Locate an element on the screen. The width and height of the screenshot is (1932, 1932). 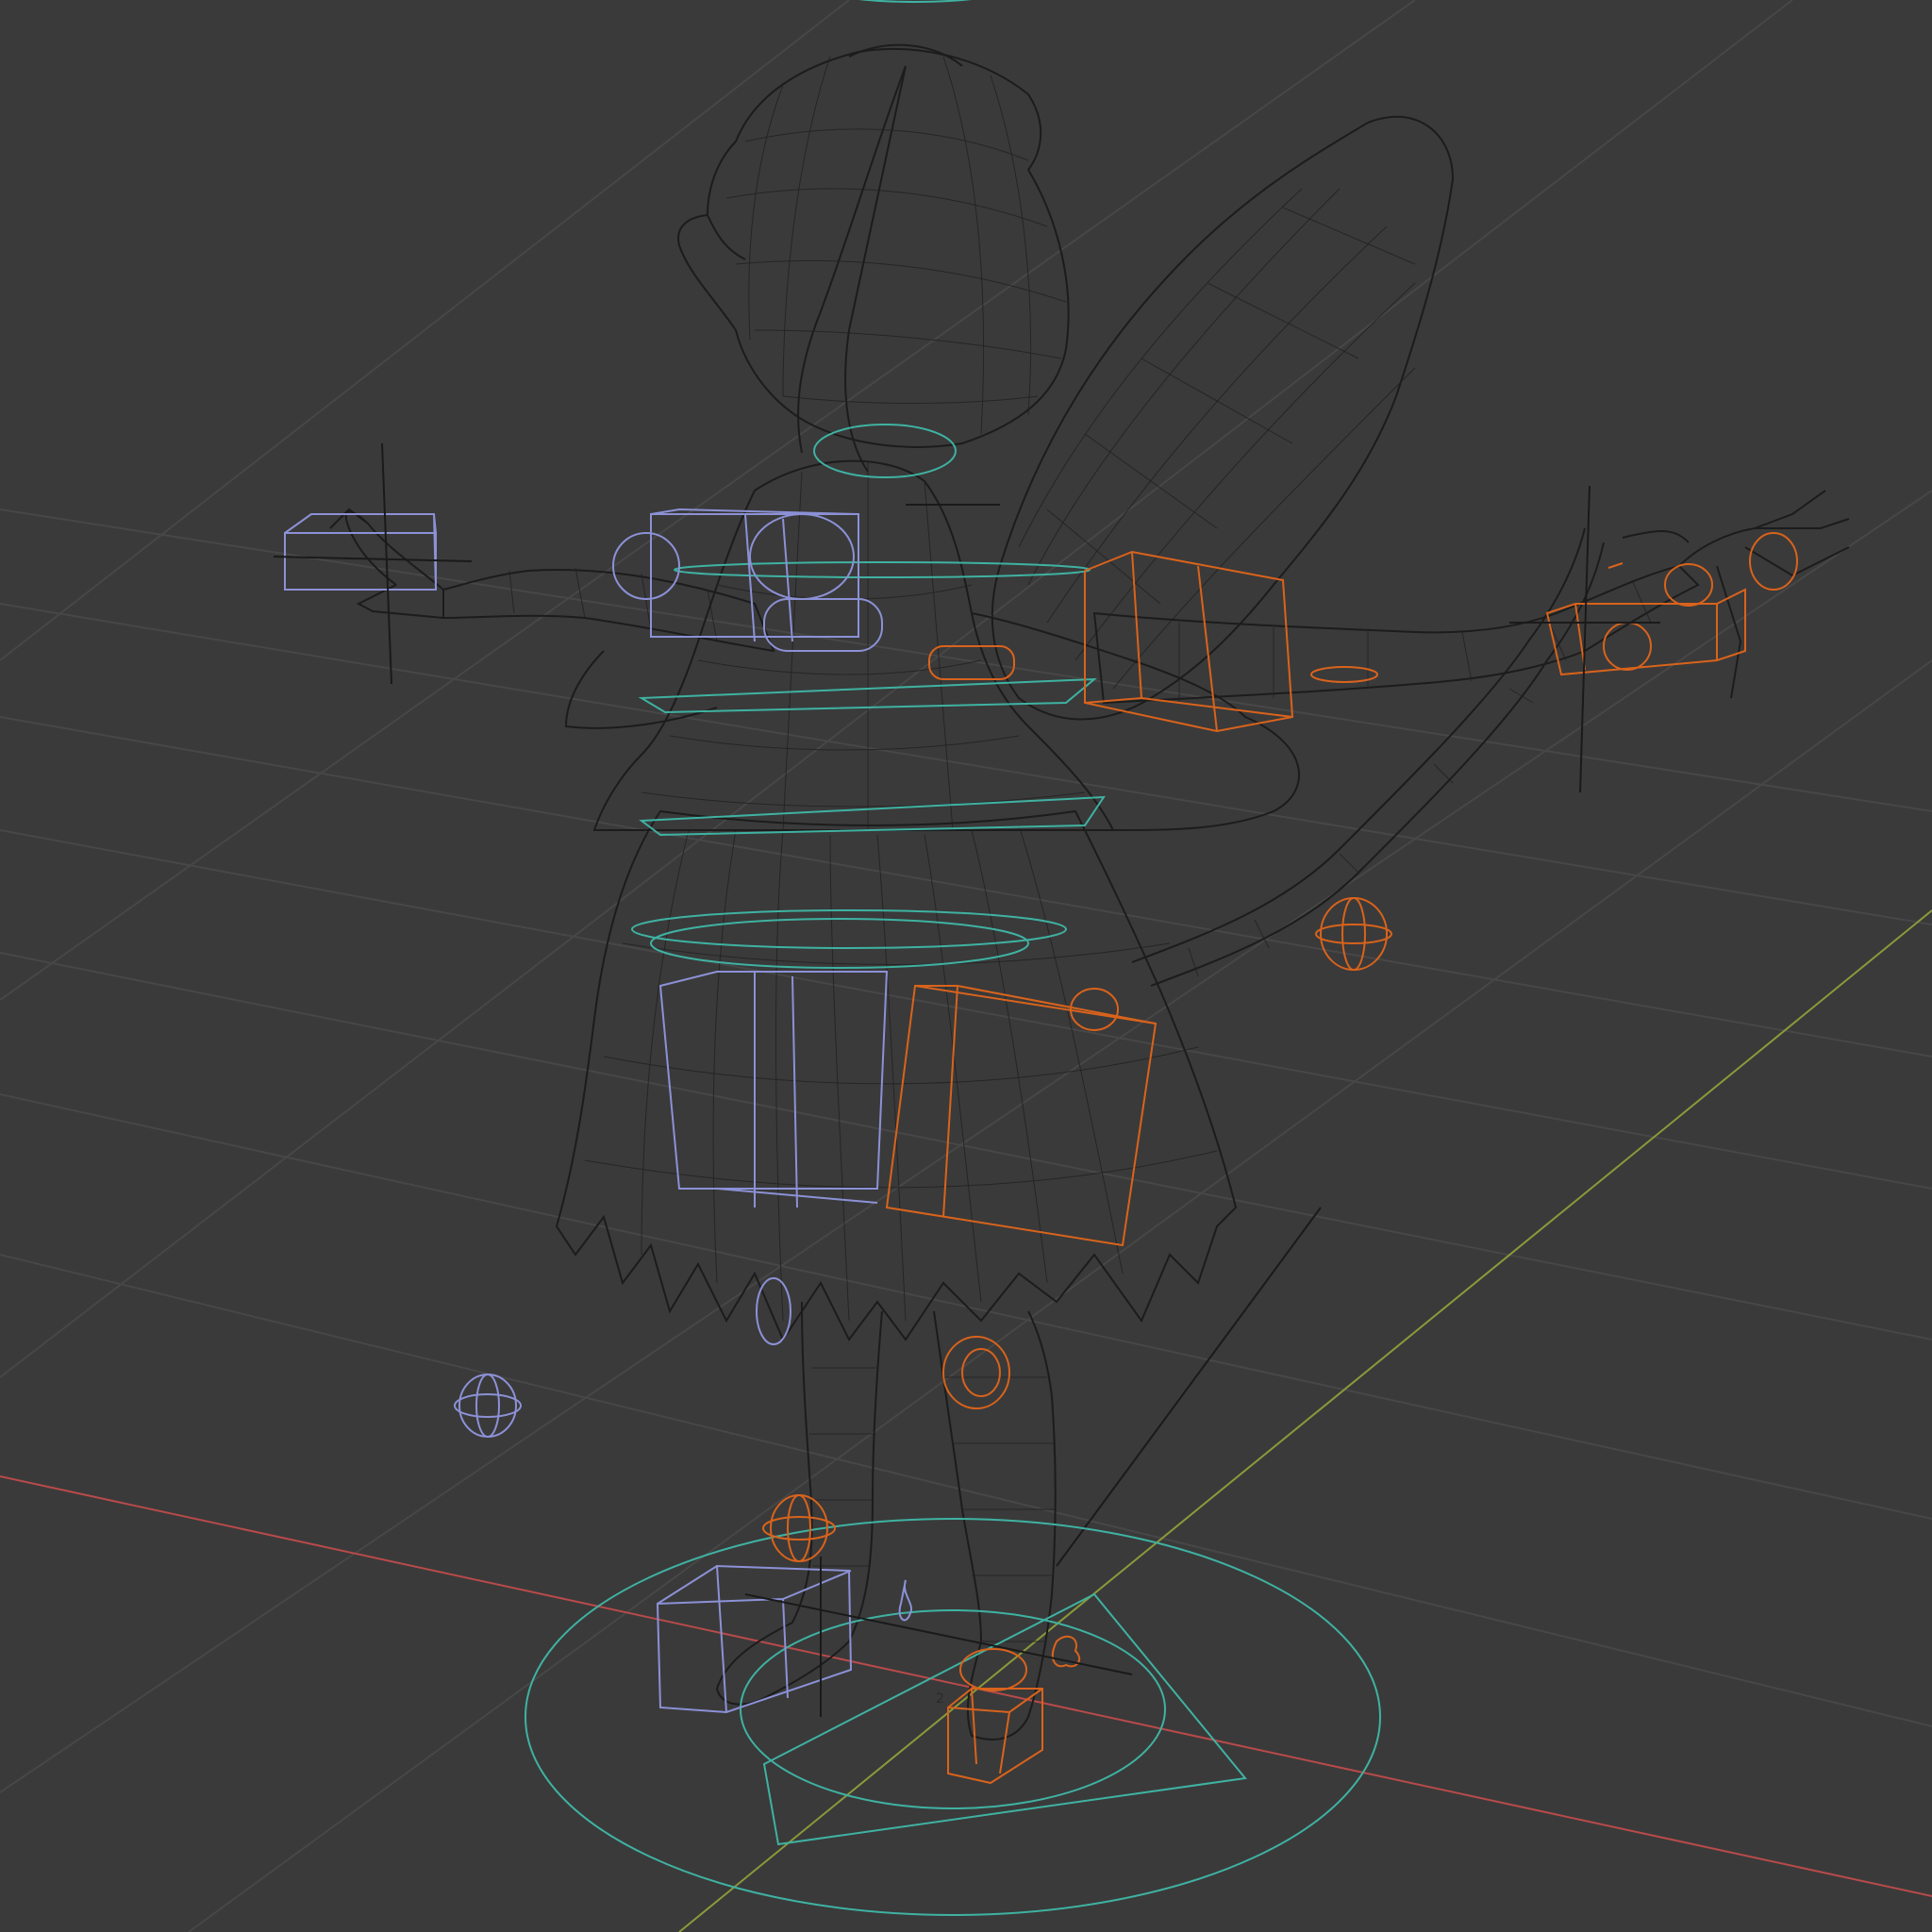
left-hand-ik-control is located at coordinates (361, 552).